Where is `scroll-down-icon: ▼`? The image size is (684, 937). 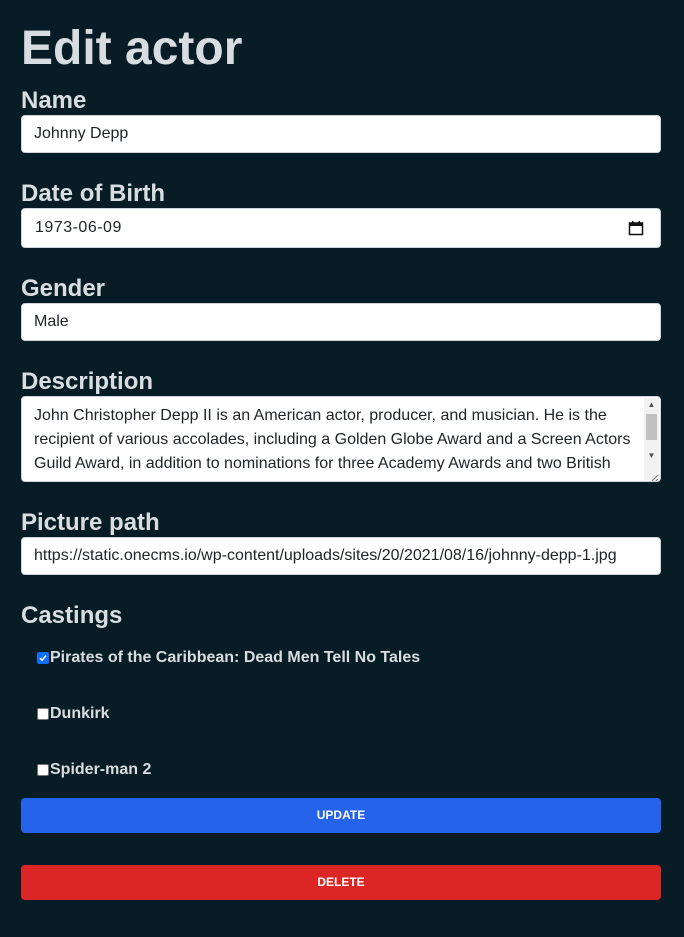 scroll-down-icon: ▼ is located at coordinates (651, 456).